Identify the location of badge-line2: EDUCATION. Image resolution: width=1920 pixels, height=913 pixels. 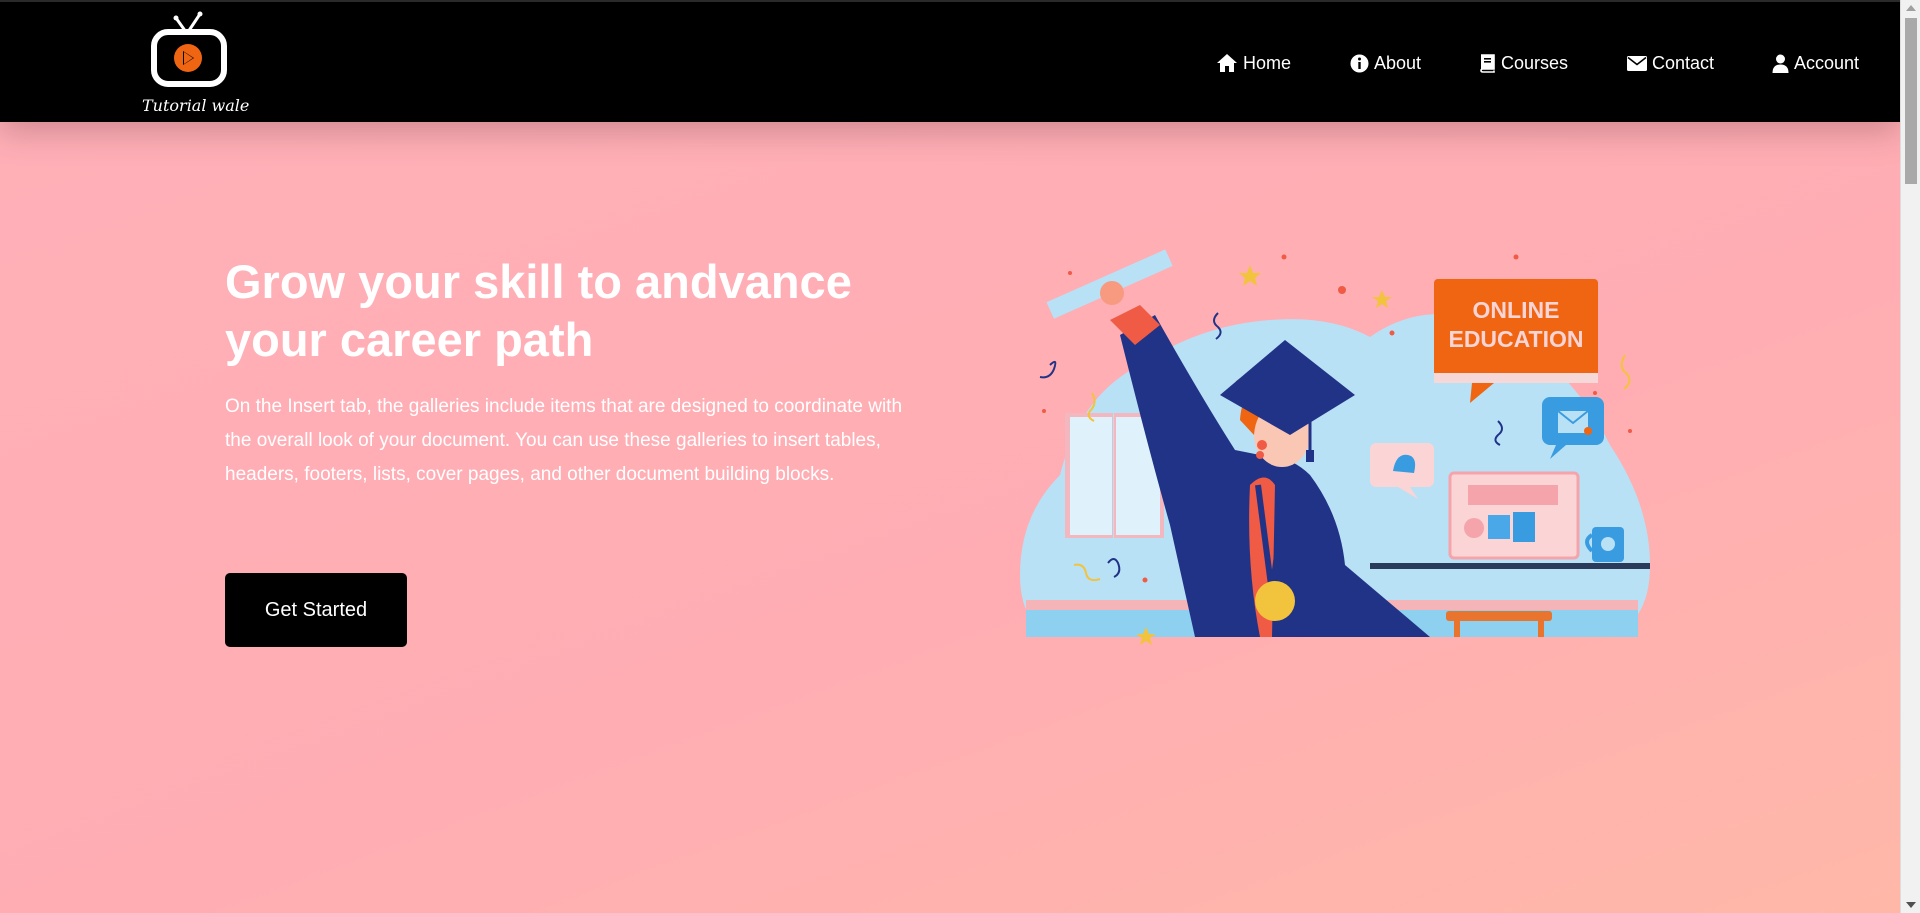
(1515, 339).